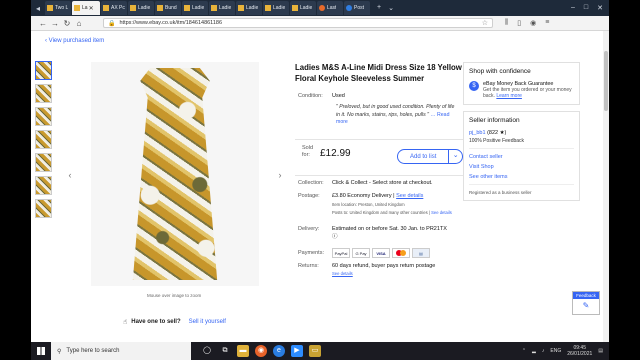 The image size is (640, 360). I want to click on view-purchased-link: ‹ View purchased item, so click(74, 41).